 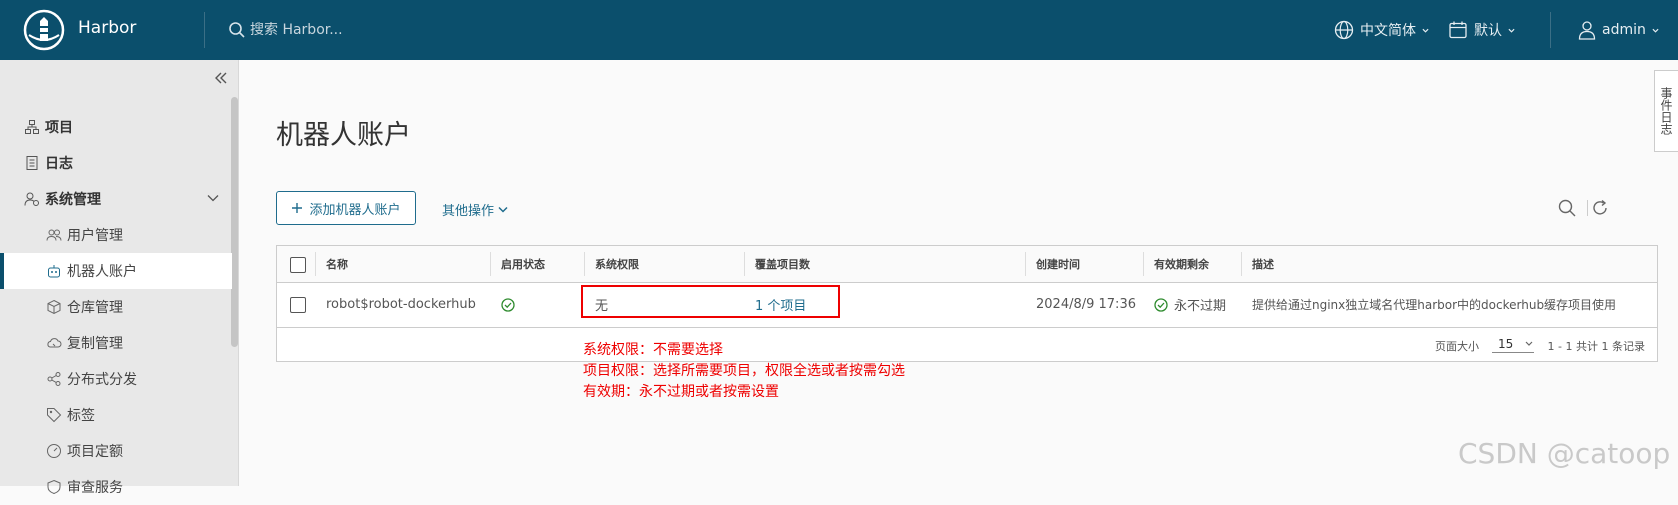 What do you see at coordinates (653, 350) in the screenshot?
I see `annotation-note: 系统权限：不需要选择` at bounding box center [653, 350].